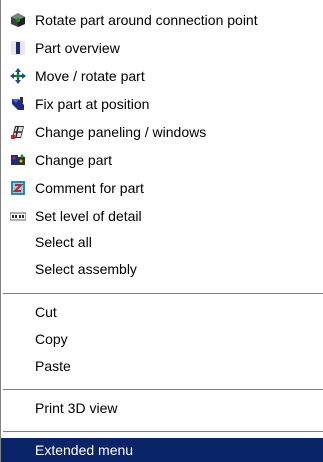 Image resolution: width=323 pixels, height=462 pixels. What do you see at coordinates (84, 450) in the screenshot?
I see `menu-item-label: Extended menu` at bounding box center [84, 450].